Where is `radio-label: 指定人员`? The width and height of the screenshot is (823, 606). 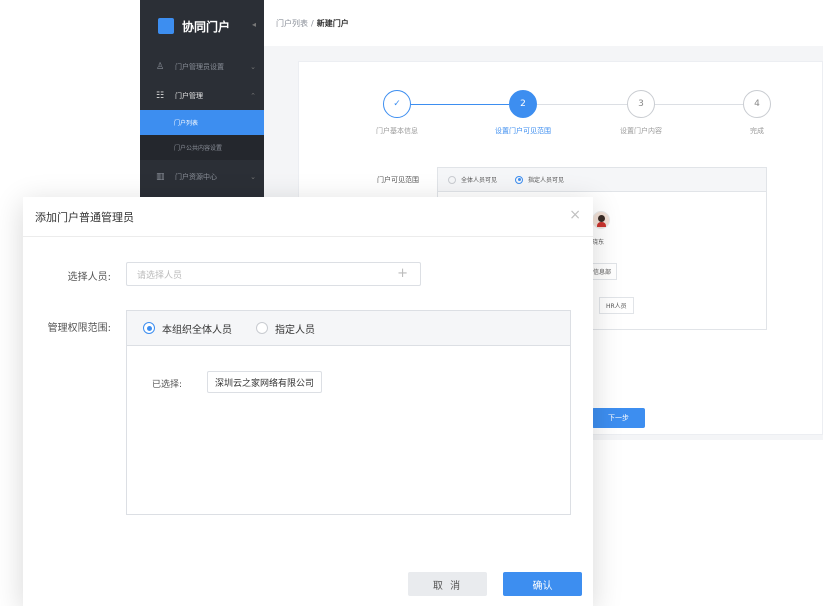
radio-label: 指定人员 is located at coordinates (295, 330).